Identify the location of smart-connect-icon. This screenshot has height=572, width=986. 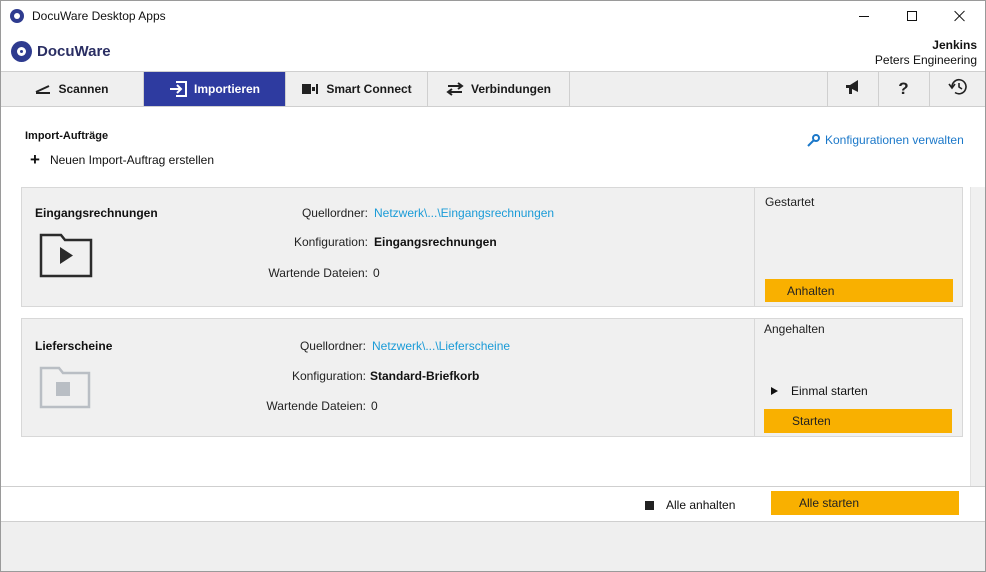
(310, 89).